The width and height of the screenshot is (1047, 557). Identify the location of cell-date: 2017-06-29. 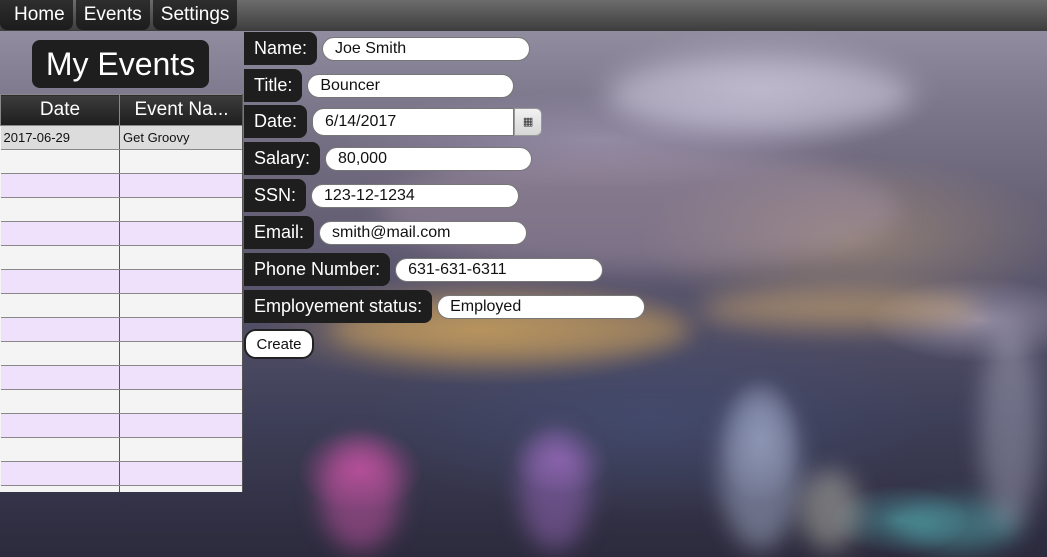
(60, 137).